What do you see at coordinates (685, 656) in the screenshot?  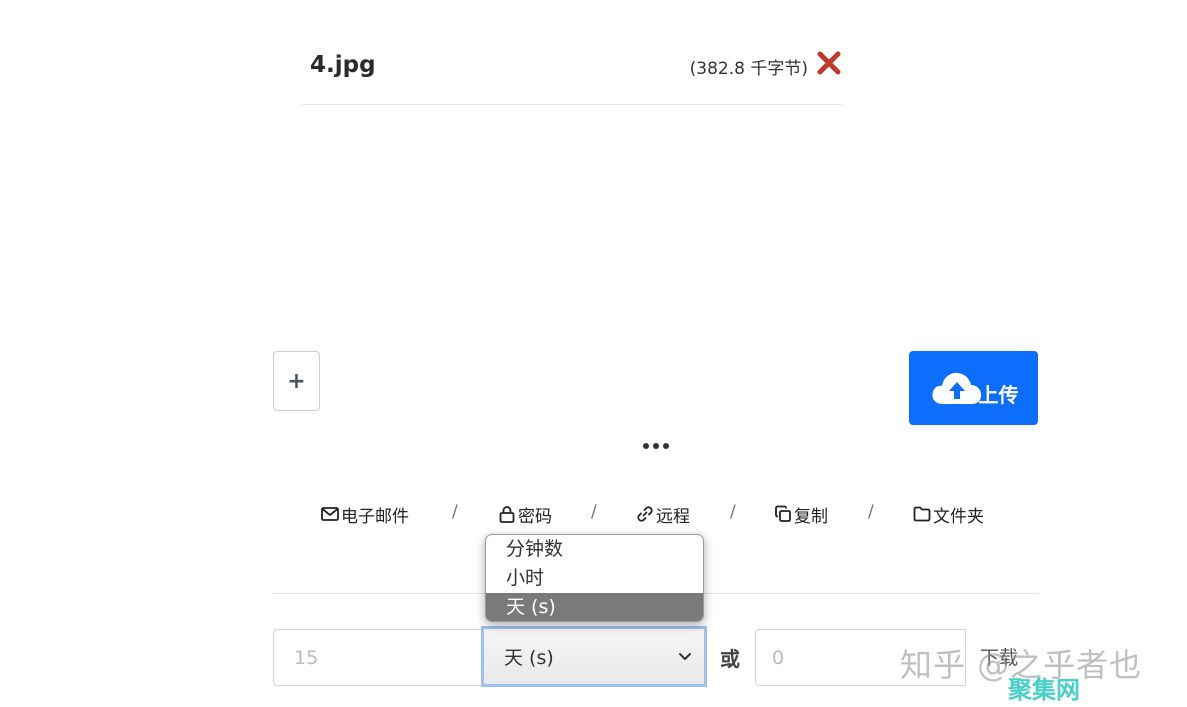 I see `chevron-down-icon` at bounding box center [685, 656].